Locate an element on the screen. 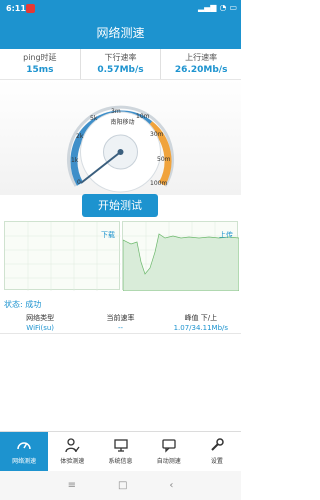 The image size is (320, 500). signal-icon: ▂▄▆ is located at coordinates (207, 7).